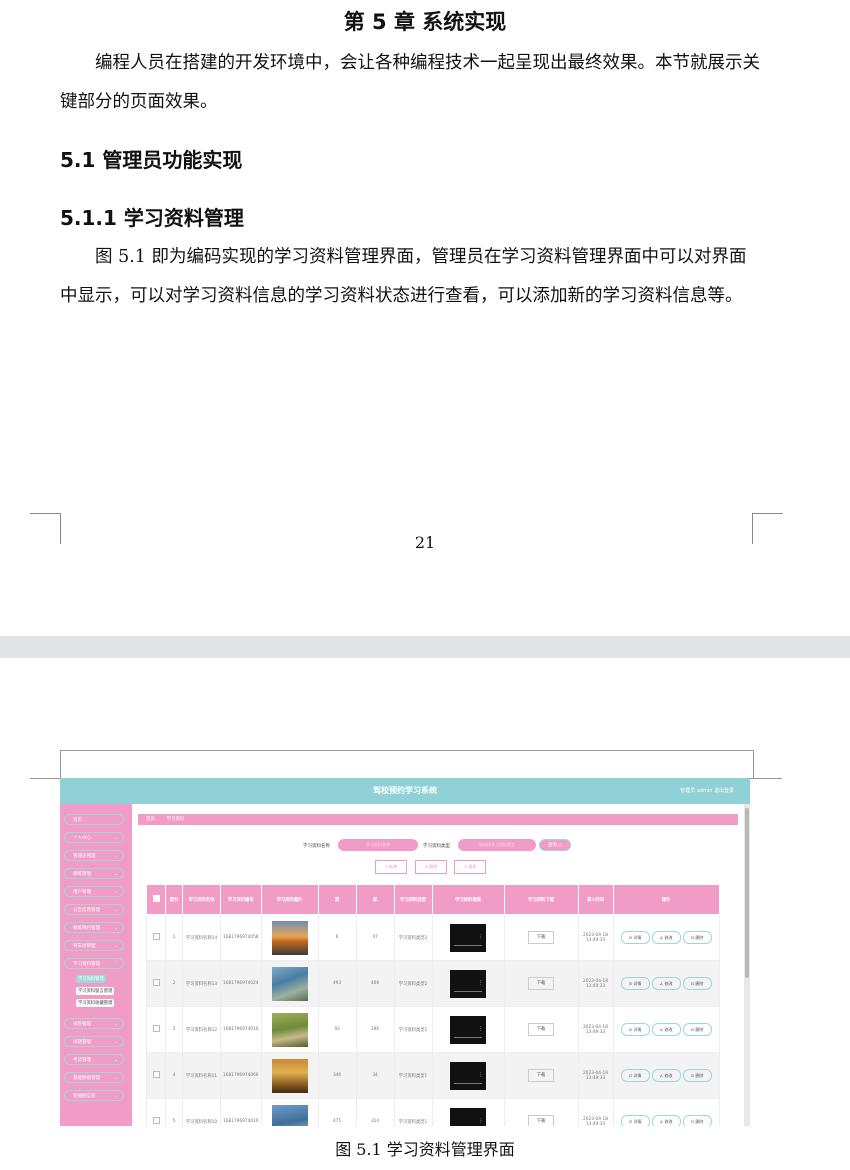  What do you see at coordinates (95, 991) in the screenshot?
I see `sidebar-sub-item: 学习资料留言管理` at bounding box center [95, 991].